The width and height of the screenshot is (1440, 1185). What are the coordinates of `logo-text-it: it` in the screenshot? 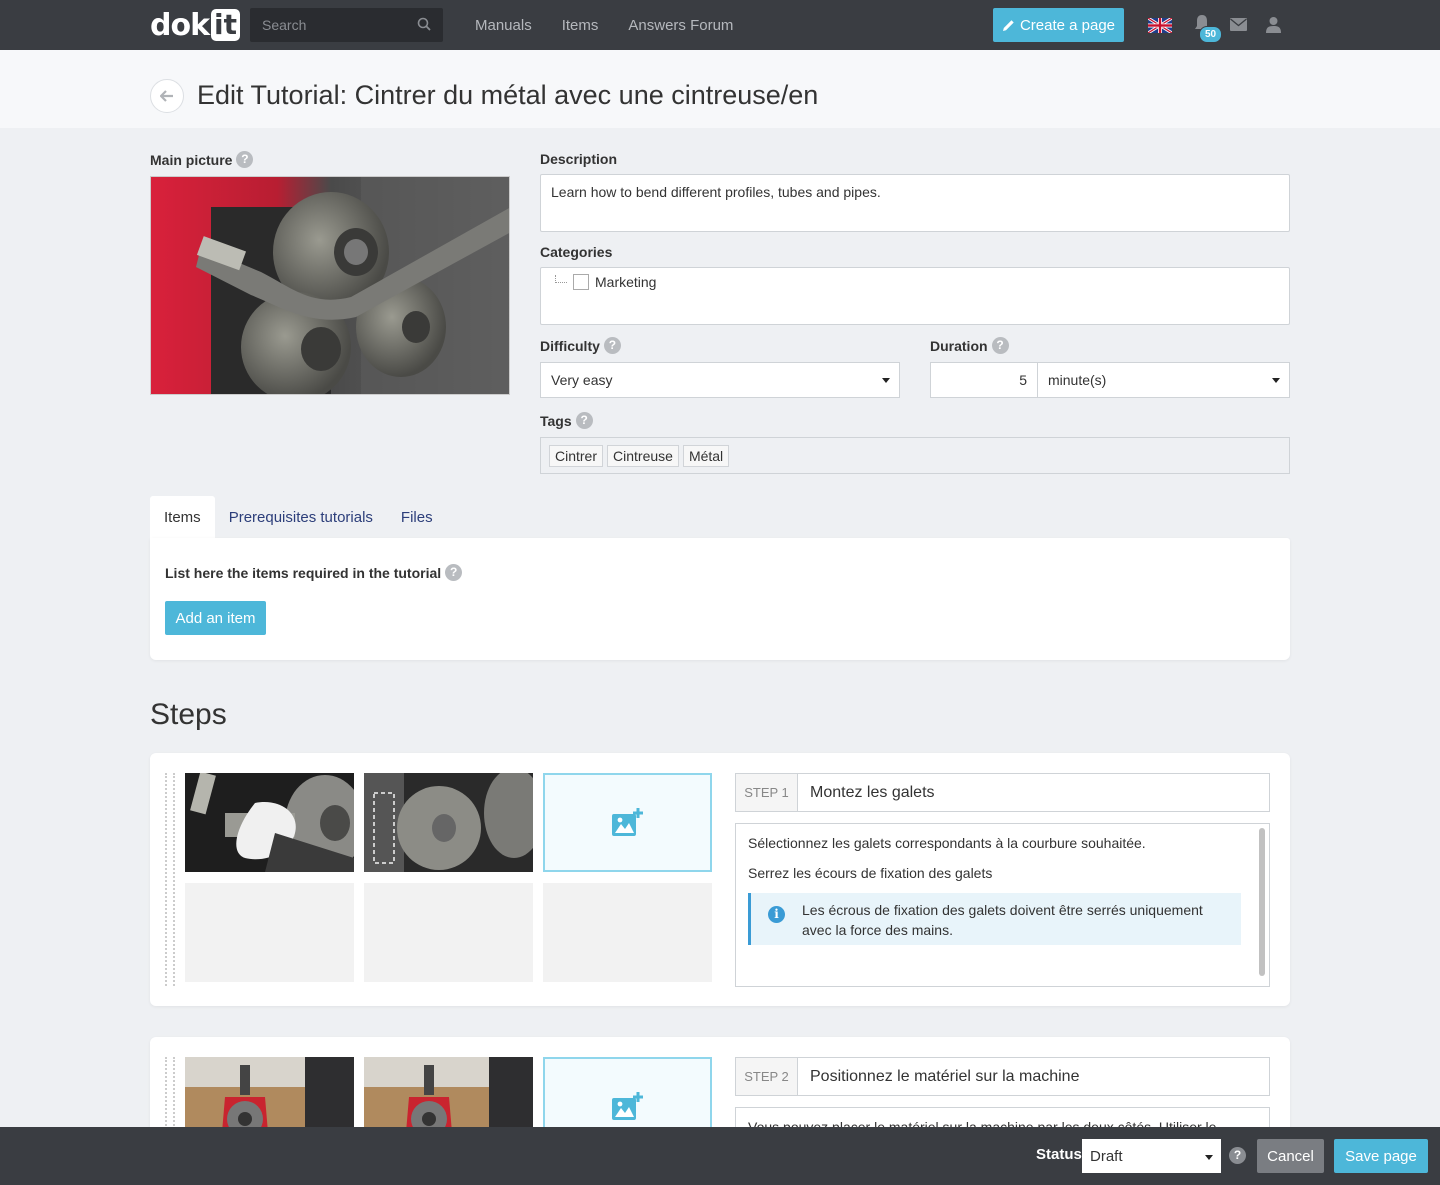 It's located at (226, 25).